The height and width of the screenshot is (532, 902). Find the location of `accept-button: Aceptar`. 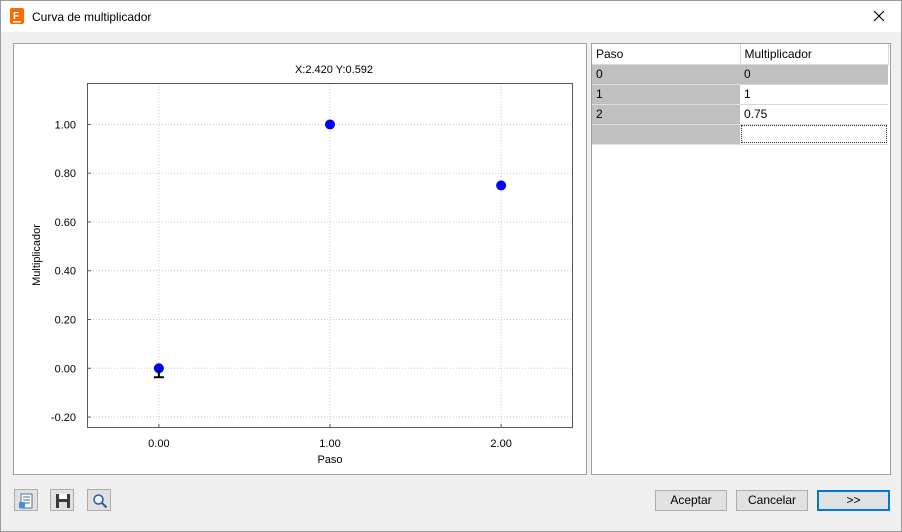

accept-button: Aceptar is located at coordinates (691, 500).